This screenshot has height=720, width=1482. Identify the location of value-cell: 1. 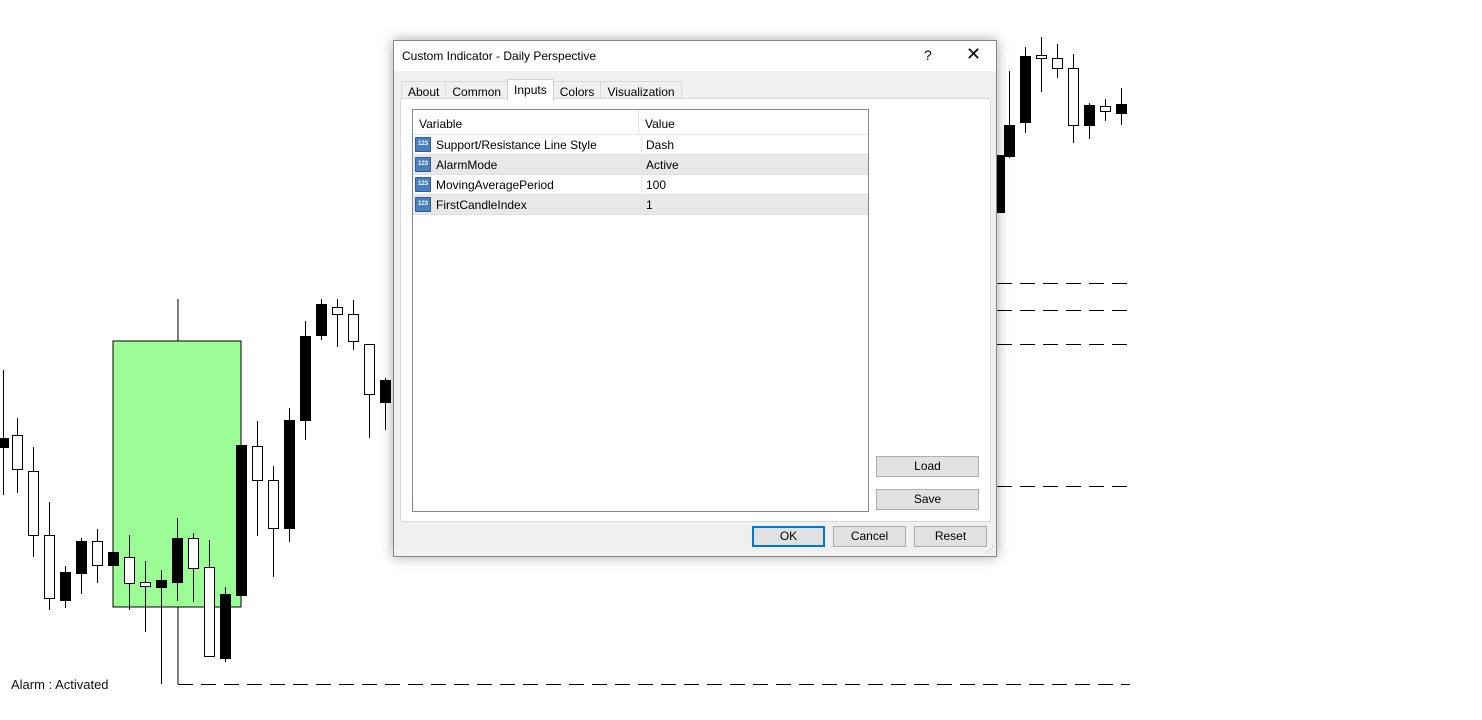
(755, 205).